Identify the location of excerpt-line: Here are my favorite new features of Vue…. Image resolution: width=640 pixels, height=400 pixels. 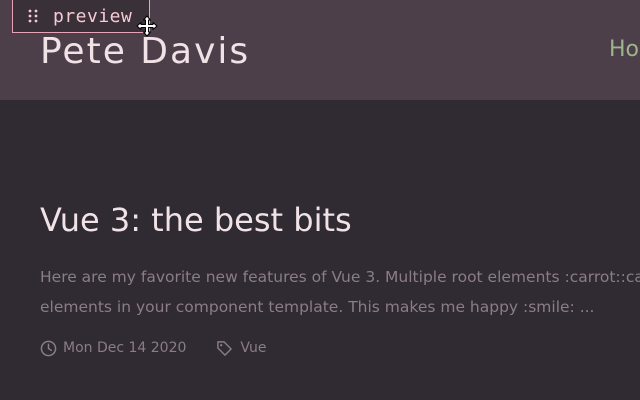
(340, 277).